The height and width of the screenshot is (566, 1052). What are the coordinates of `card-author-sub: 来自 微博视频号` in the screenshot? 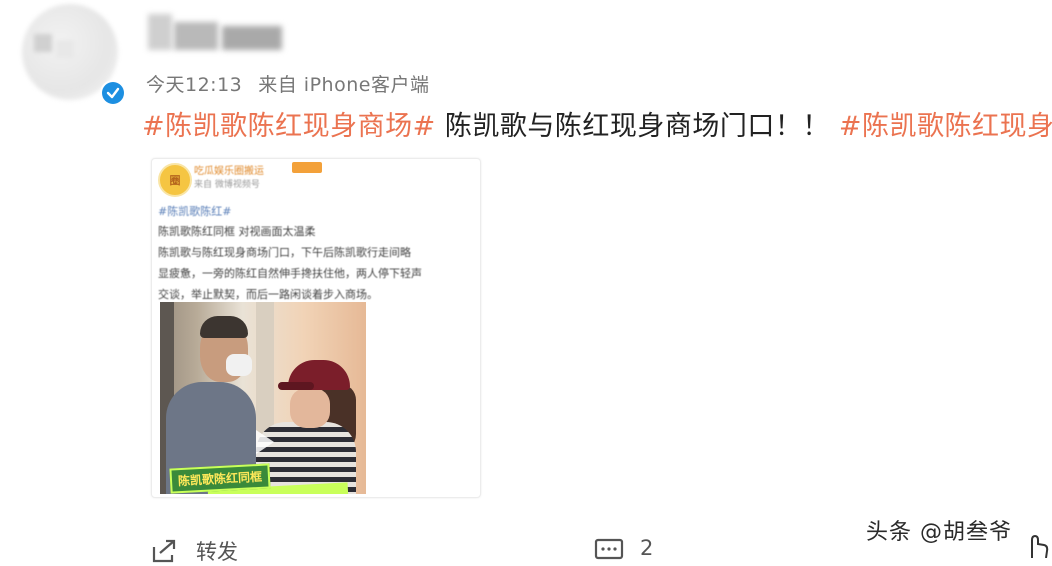 It's located at (227, 185).